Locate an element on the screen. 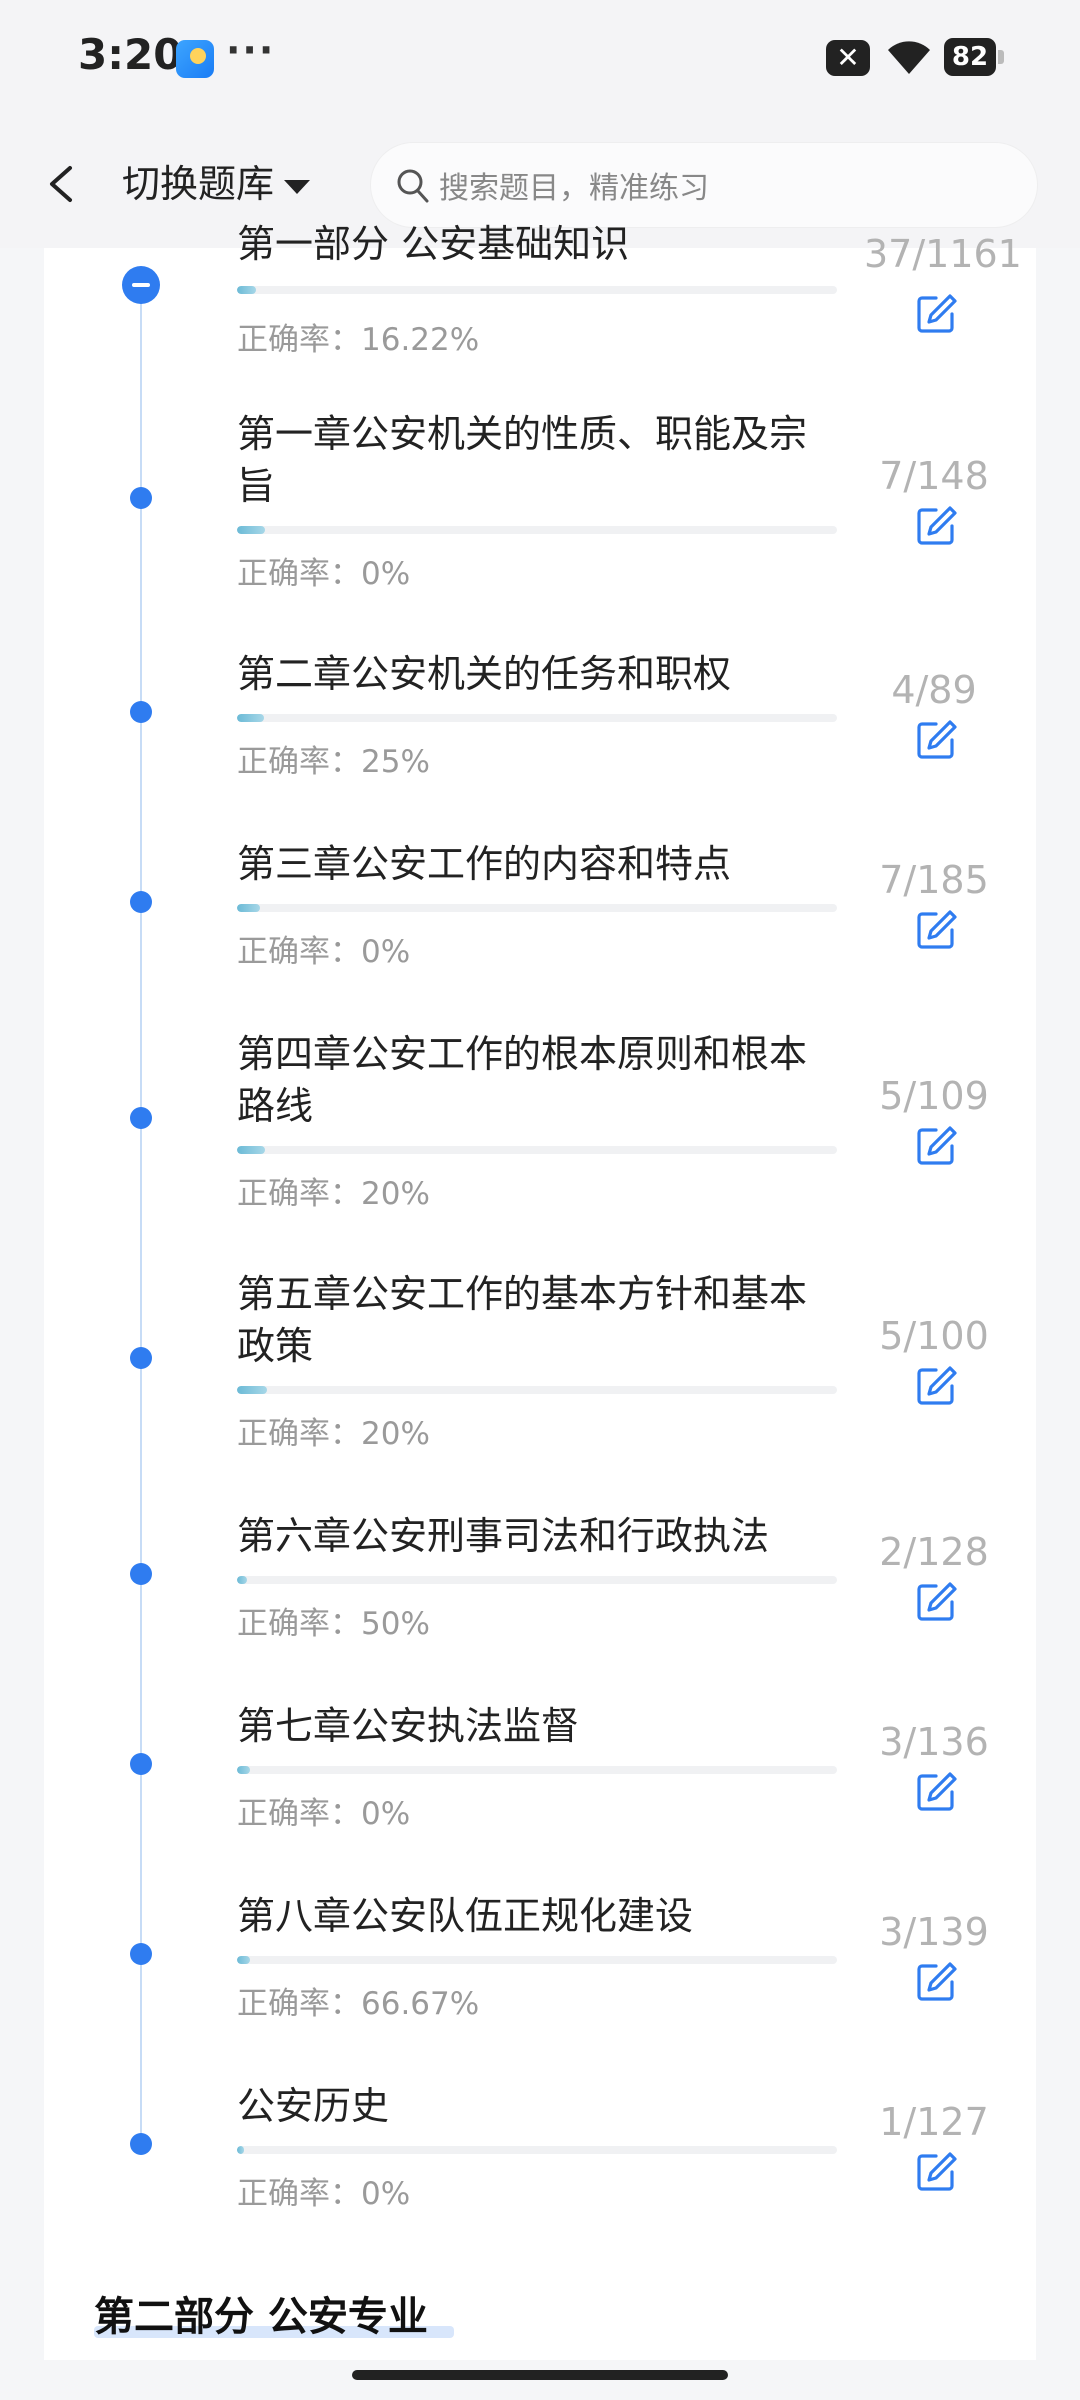  more-notifications-icon: ··· is located at coordinates (251, 50).